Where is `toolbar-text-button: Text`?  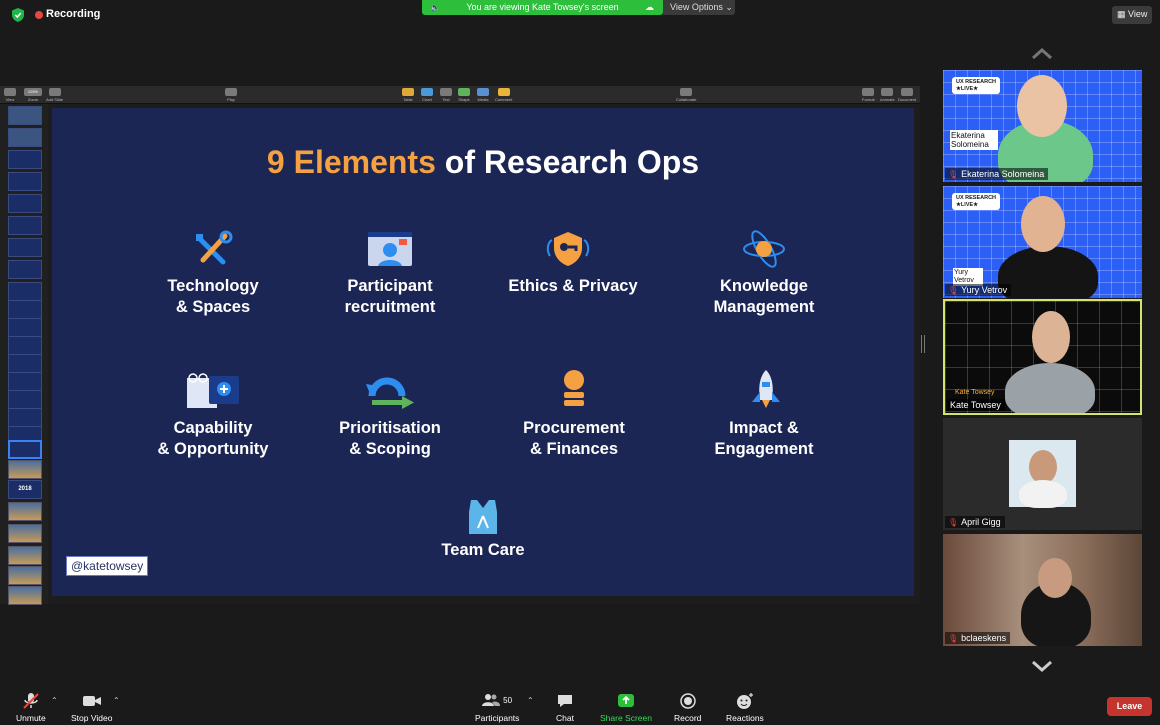
toolbar-text-button: Text is located at coordinates (446, 95).